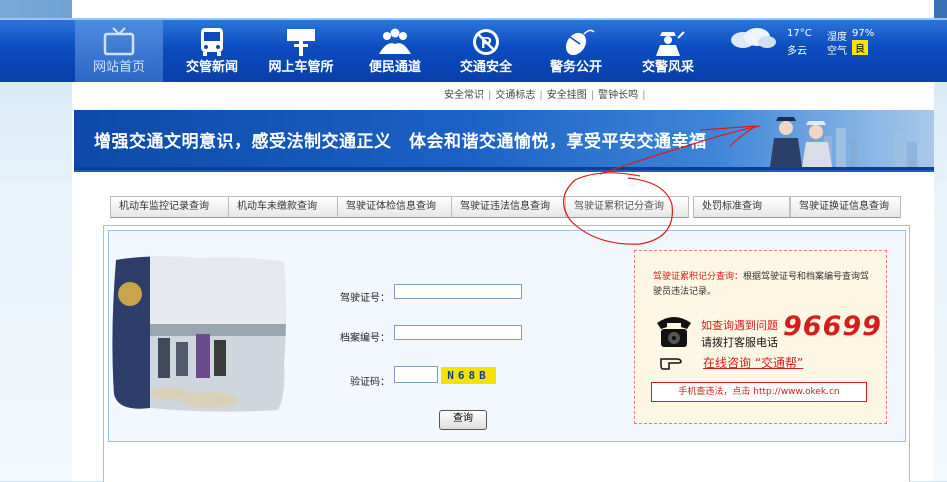 The image size is (947, 482). What do you see at coordinates (739, 342) in the screenshot?
I see `help-call-text: 请拨打客服电话` at bounding box center [739, 342].